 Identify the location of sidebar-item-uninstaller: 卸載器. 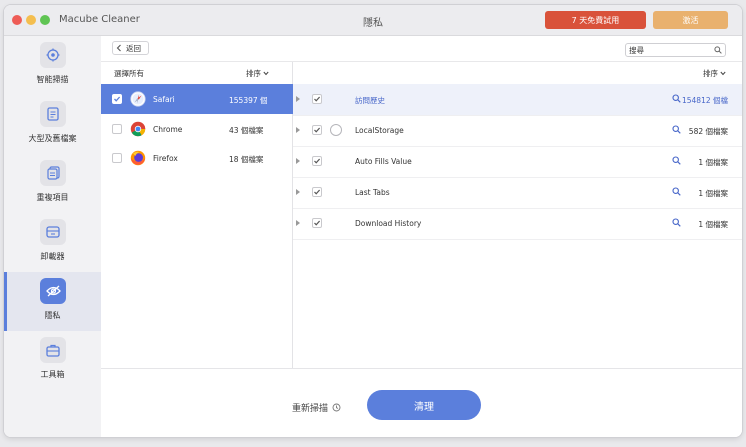
(52, 242).